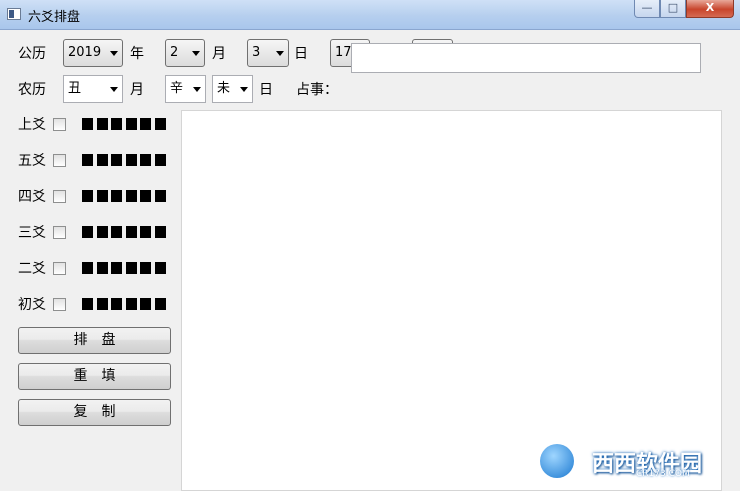 Image resolution: width=740 pixels, height=491 pixels. Describe the element at coordinates (224, 88) in the screenshot. I see `day-branch-value: 未` at that location.